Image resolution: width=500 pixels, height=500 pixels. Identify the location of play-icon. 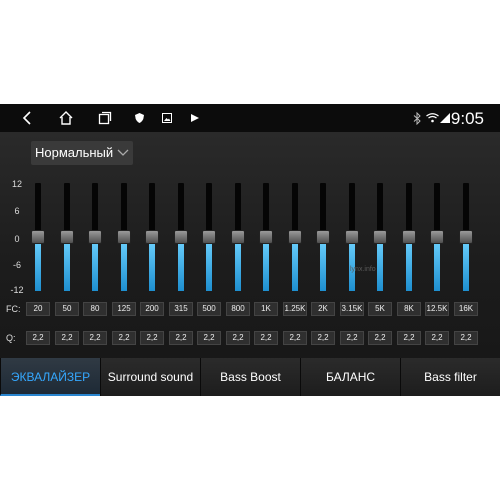
(195, 118).